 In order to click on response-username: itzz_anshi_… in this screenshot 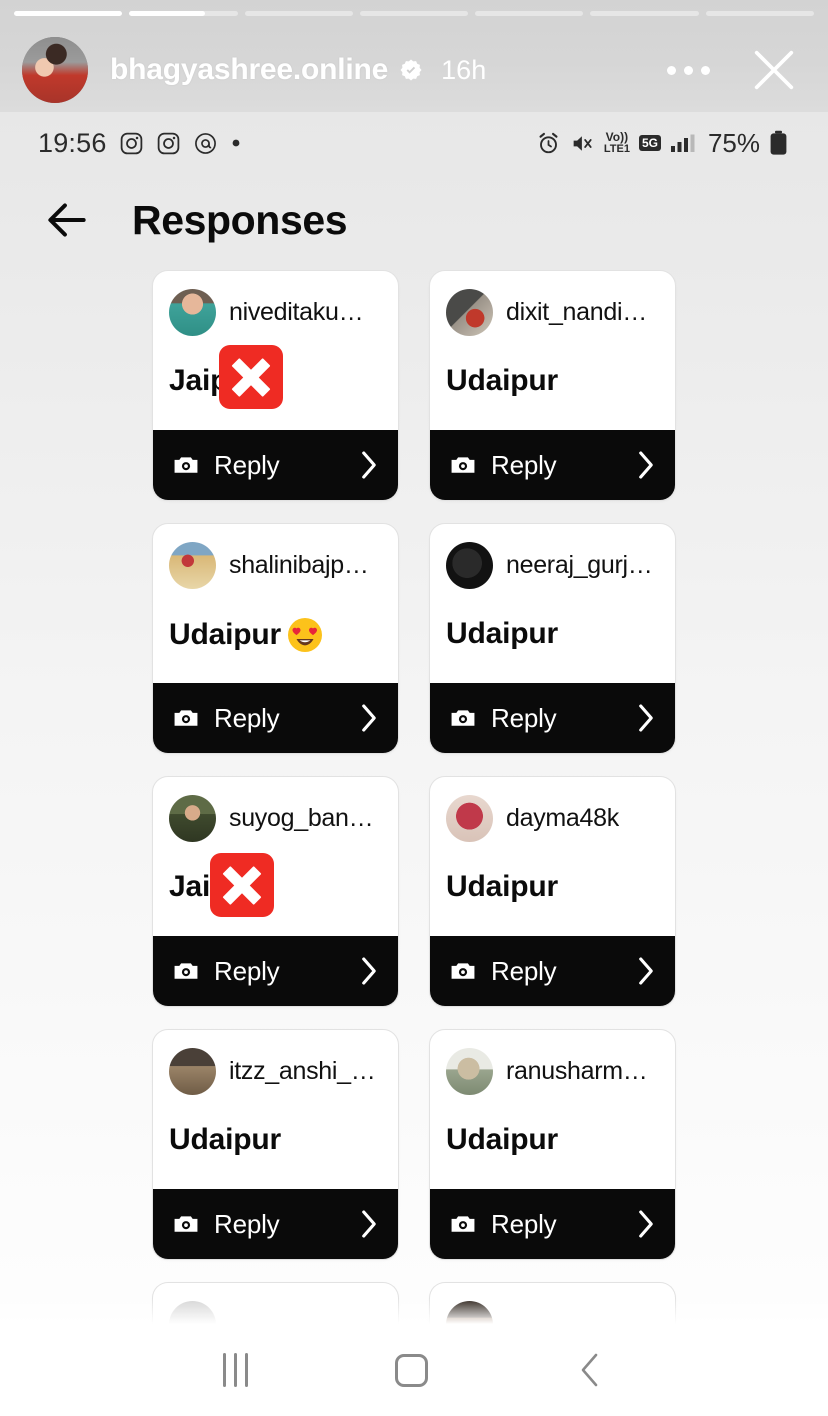, I will do `click(302, 1071)`.